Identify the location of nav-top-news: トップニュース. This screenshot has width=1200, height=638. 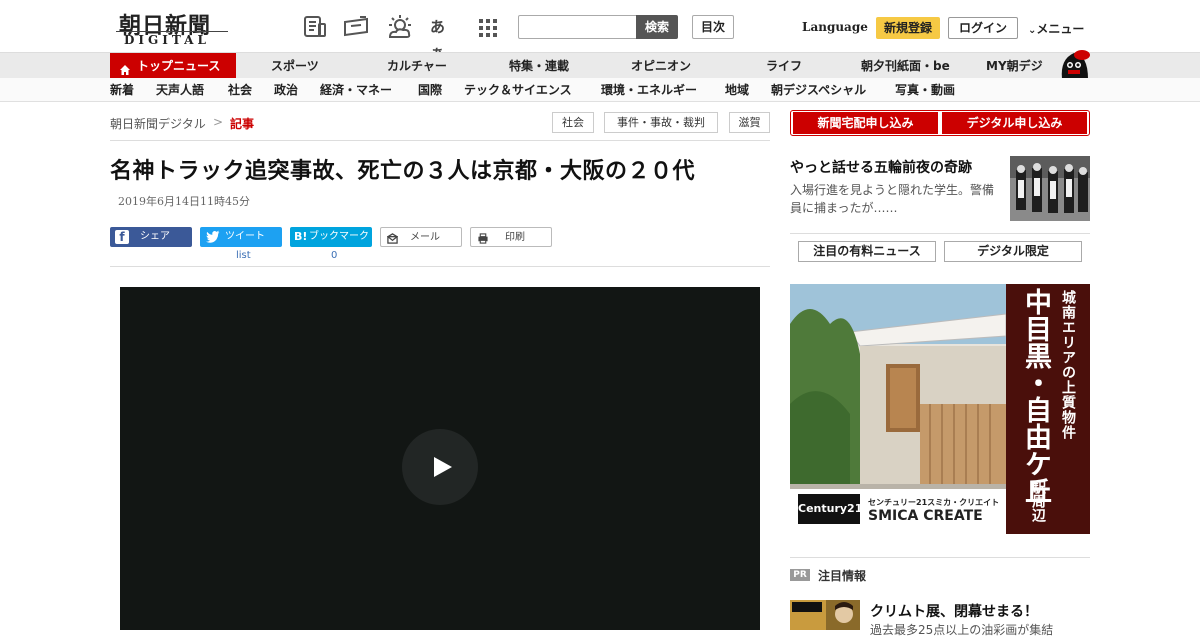
(173, 66).